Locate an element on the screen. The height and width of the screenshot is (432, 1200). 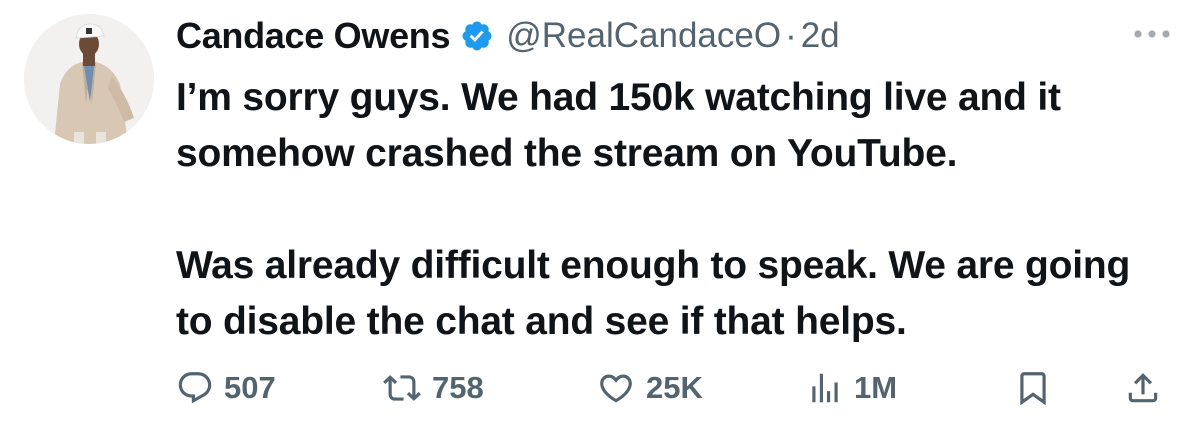
views-button: 1M is located at coordinates (851, 388).